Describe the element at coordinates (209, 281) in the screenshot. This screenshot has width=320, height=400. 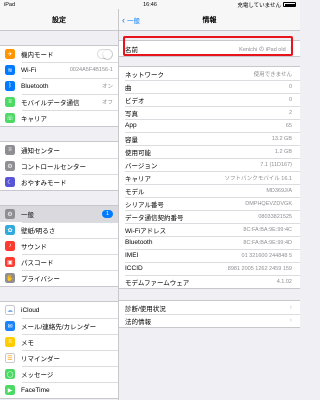
I see `info-row: モデムファームウェア 4.1.02` at that location.